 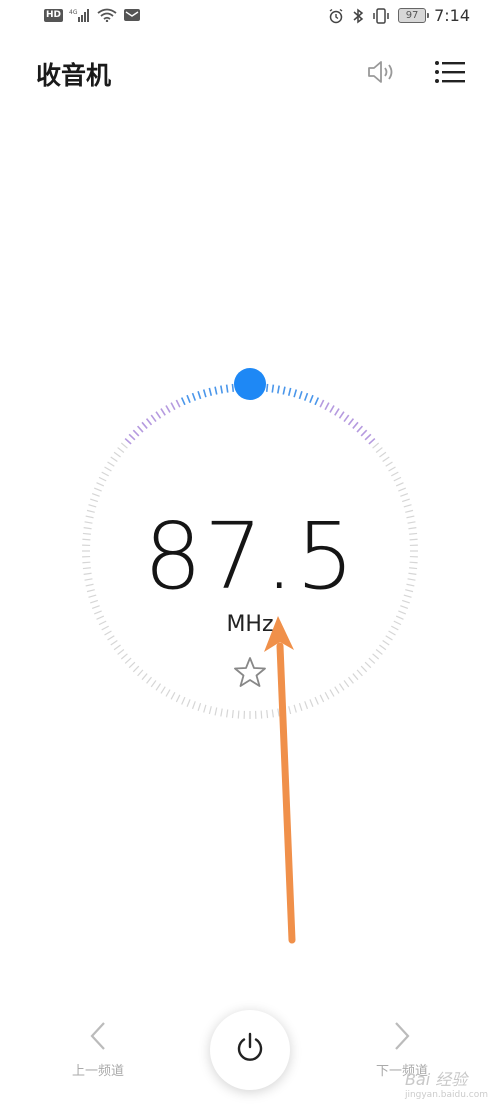 I want to click on chevron-right-icon, so click(x=402, y=1039).